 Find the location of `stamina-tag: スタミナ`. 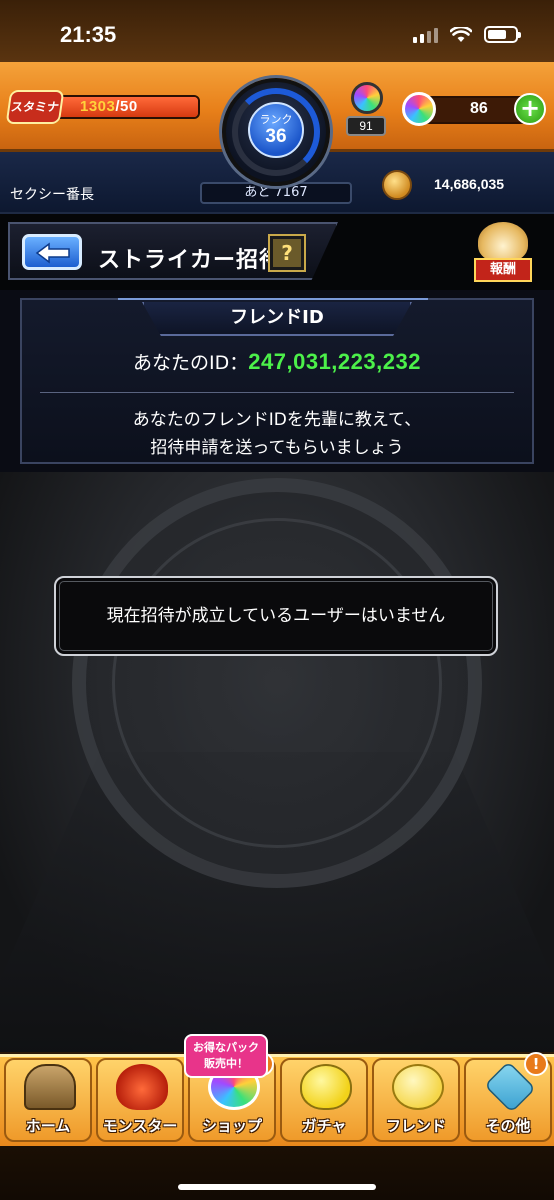

stamina-tag: スタミナ is located at coordinates (35, 107).